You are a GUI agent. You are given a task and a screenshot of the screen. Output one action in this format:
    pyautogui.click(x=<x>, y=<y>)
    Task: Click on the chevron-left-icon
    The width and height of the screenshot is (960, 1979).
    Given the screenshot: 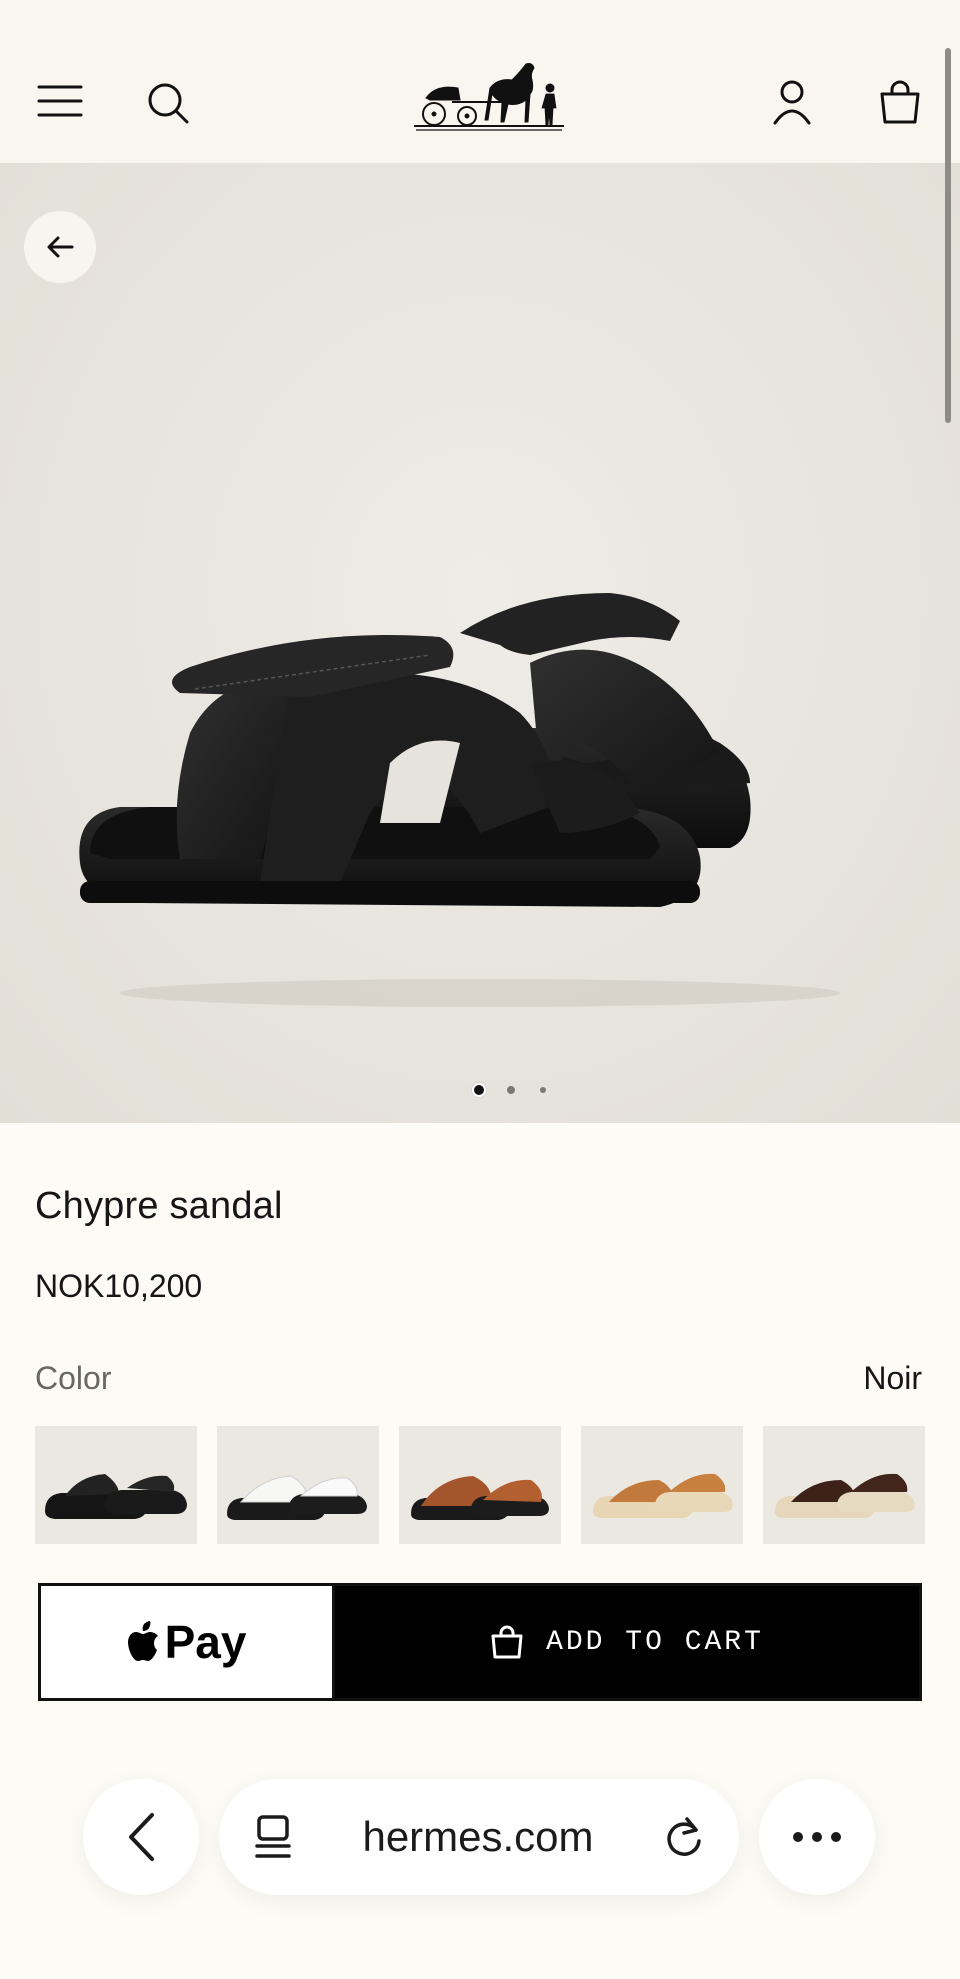 What is the action you would take?
    pyautogui.click(x=141, y=1837)
    